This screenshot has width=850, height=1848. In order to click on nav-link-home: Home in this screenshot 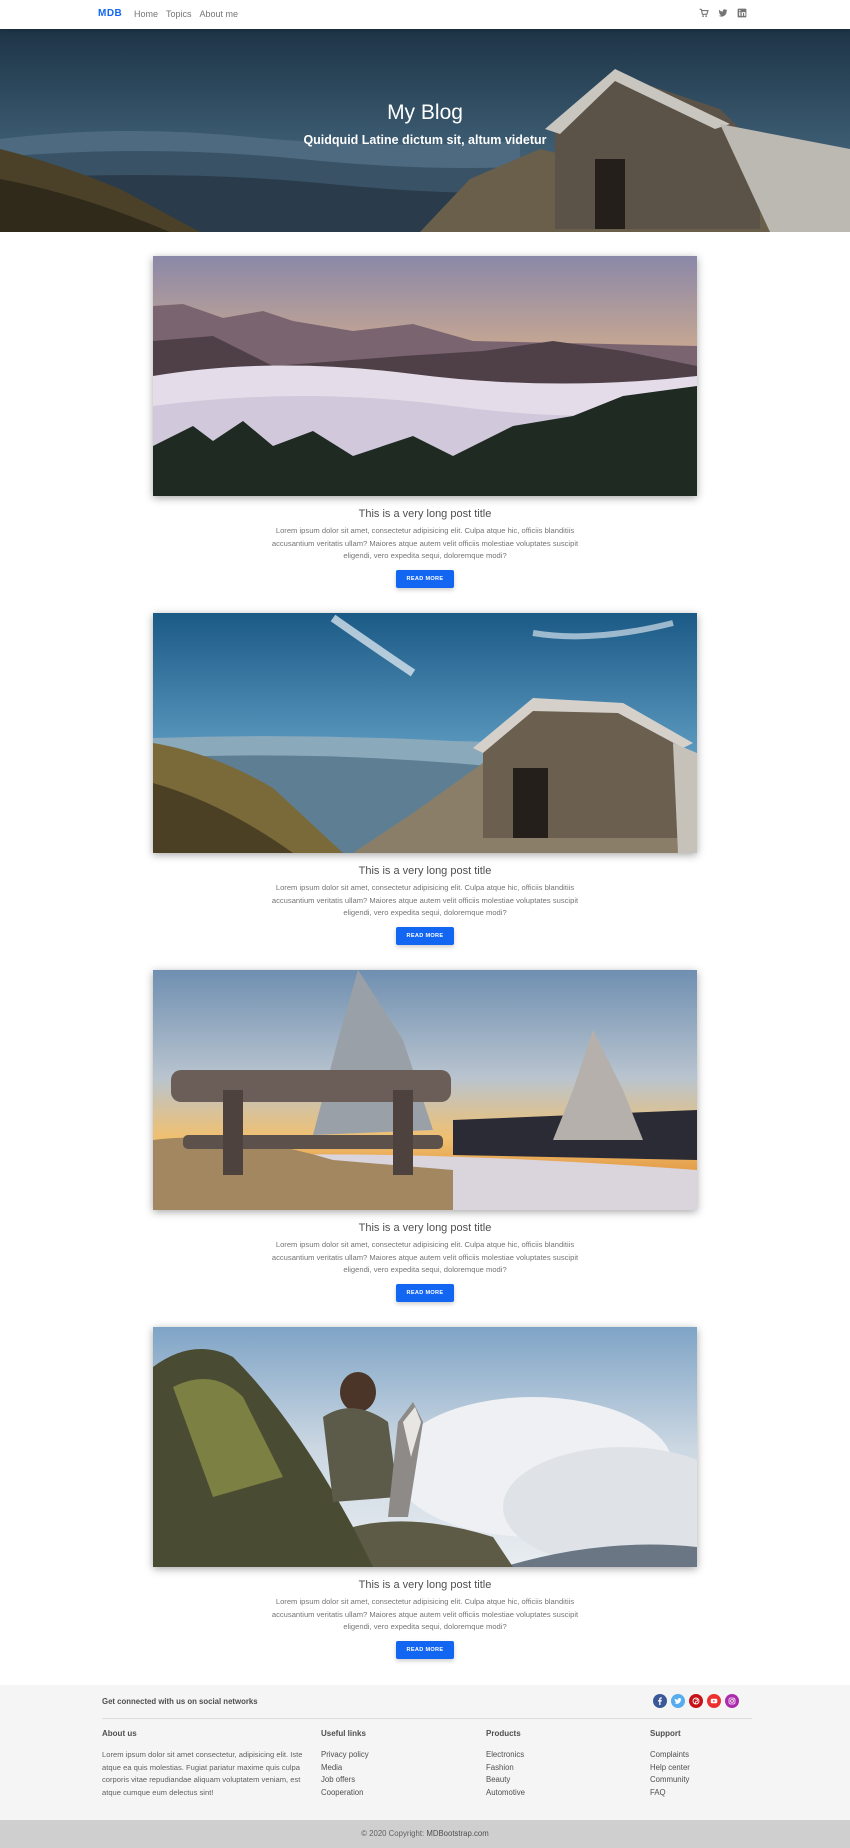, I will do `click(146, 14)`.